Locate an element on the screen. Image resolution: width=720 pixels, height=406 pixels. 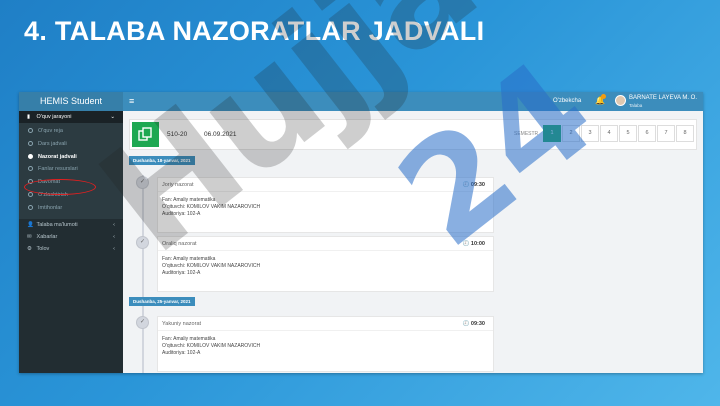
user-name: BARNATE LAYEVA M. O. is located at coordinates (663, 98).